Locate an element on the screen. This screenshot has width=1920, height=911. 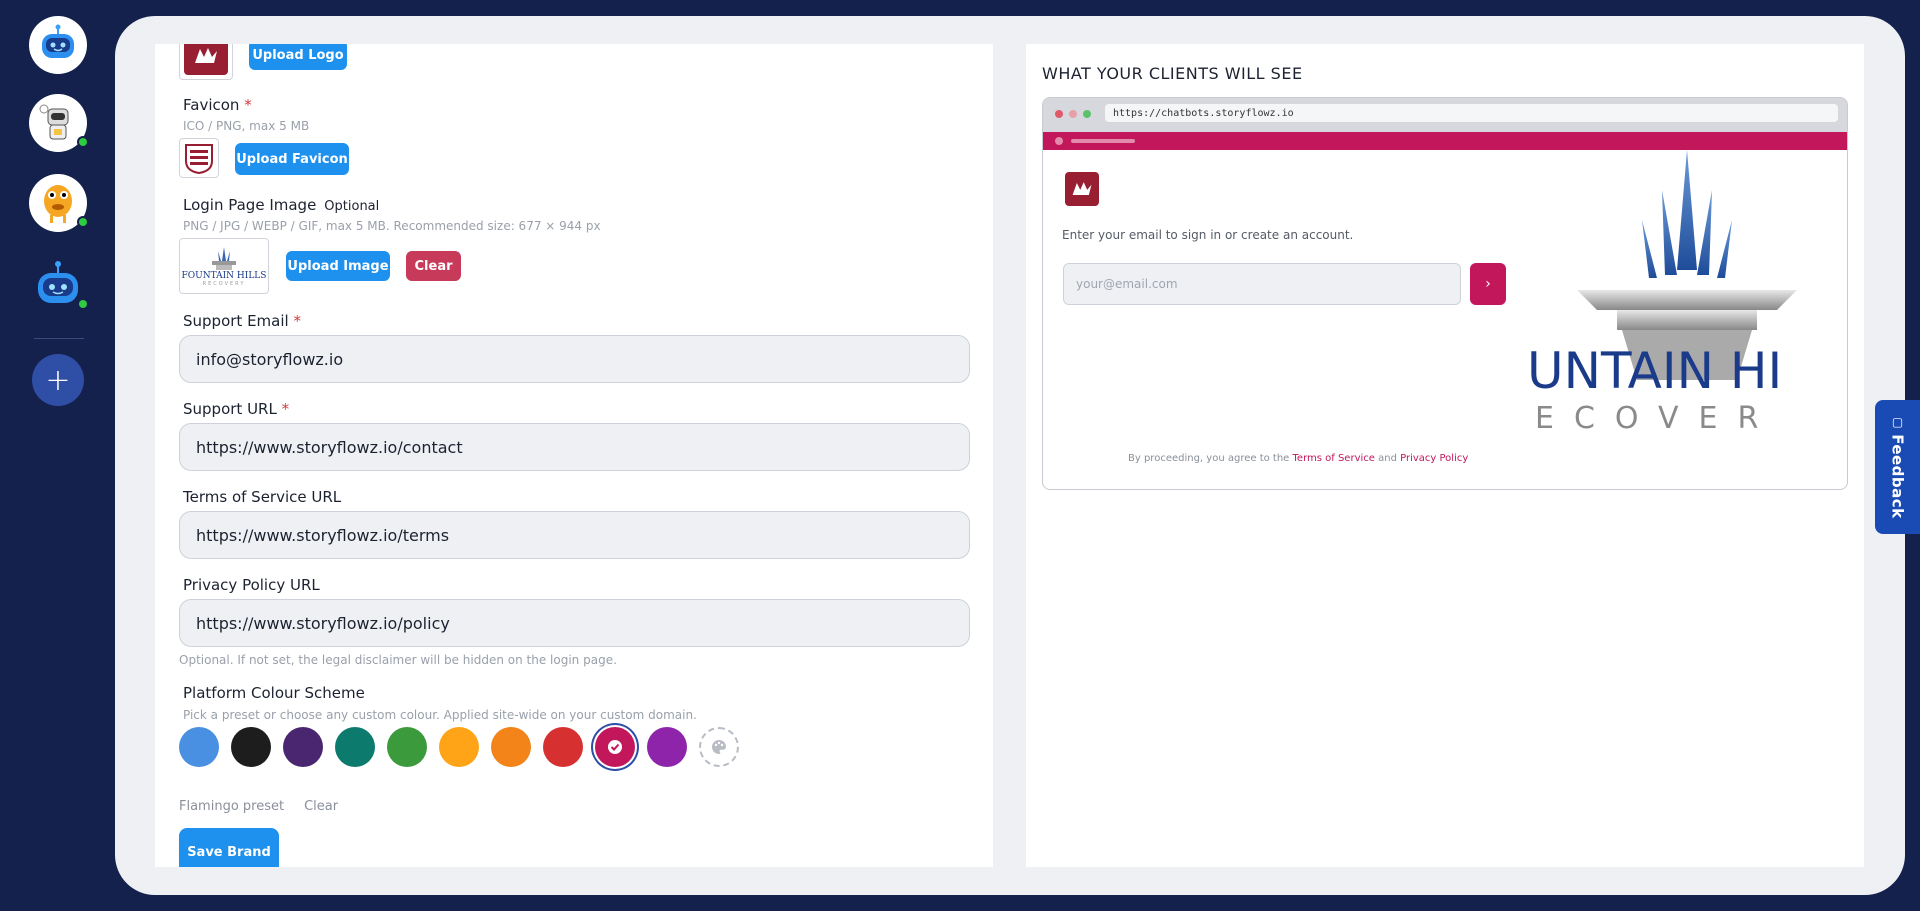
preview-email-input: your@email.com is located at coordinates (1262, 284).